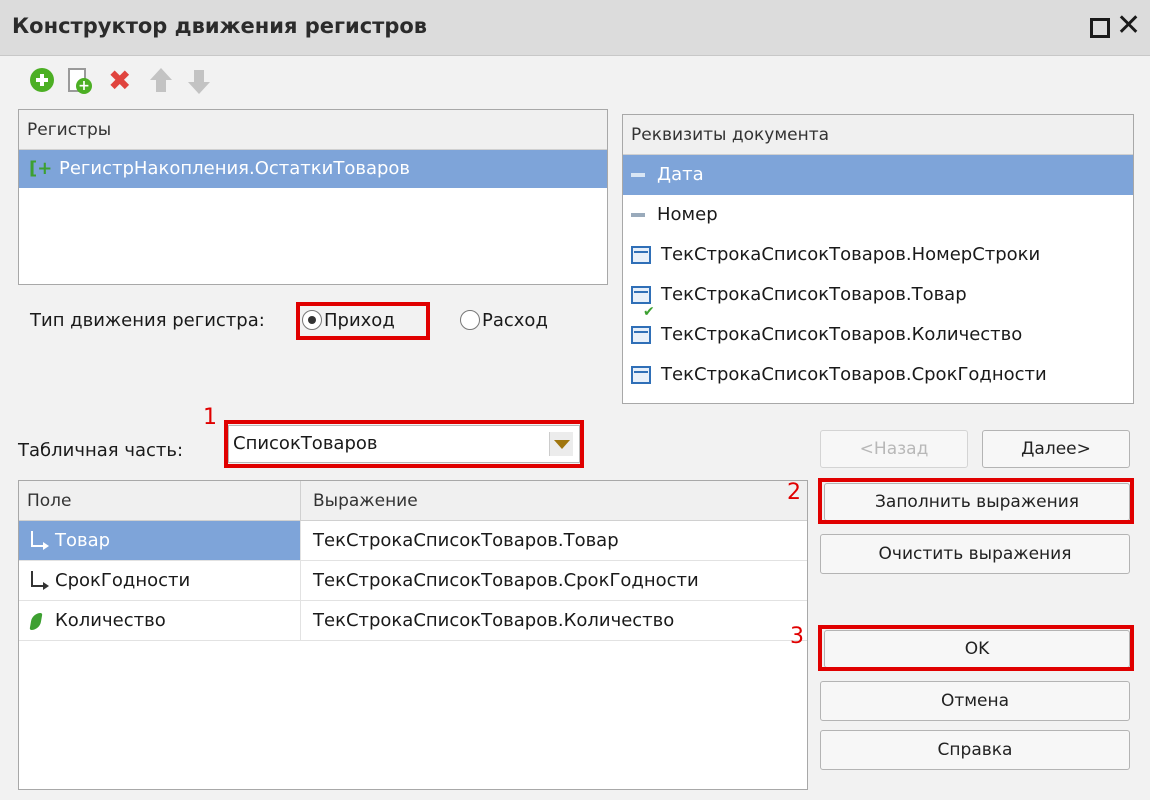 This screenshot has height=800, width=1150. What do you see at coordinates (794, 492) in the screenshot?
I see `annotation-marker-2: 2` at bounding box center [794, 492].